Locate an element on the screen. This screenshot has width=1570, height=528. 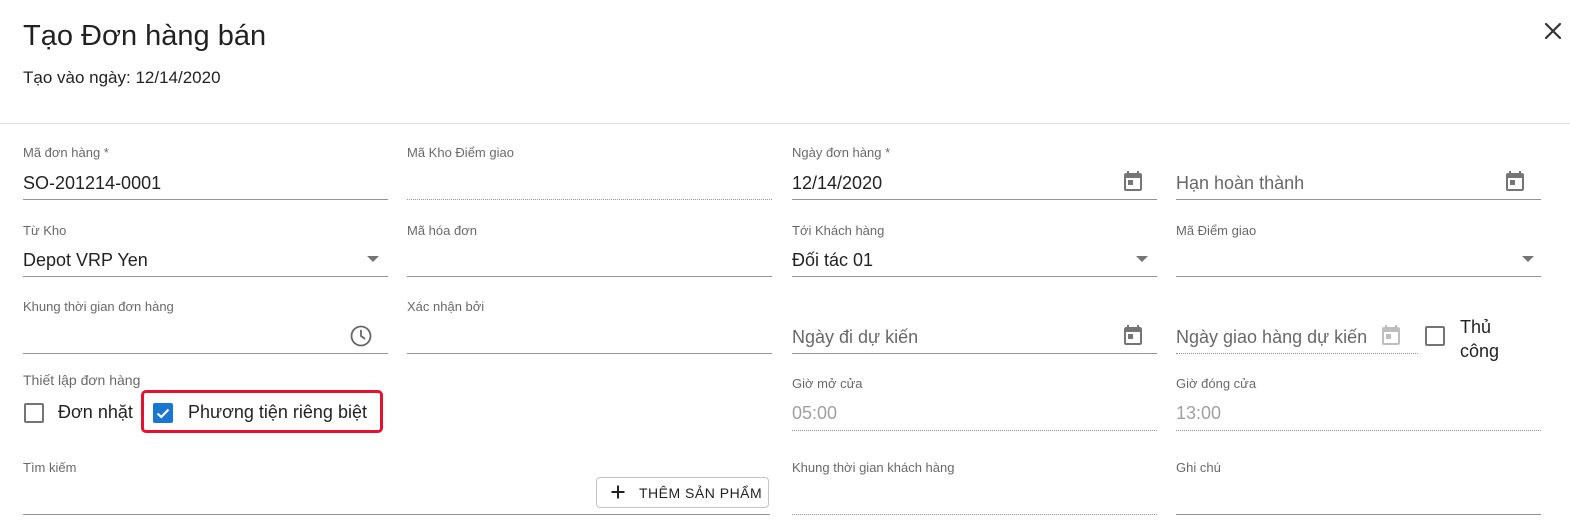
customer-time-window-field: Khung thời gian khách hàng is located at coordinates (974, 488).